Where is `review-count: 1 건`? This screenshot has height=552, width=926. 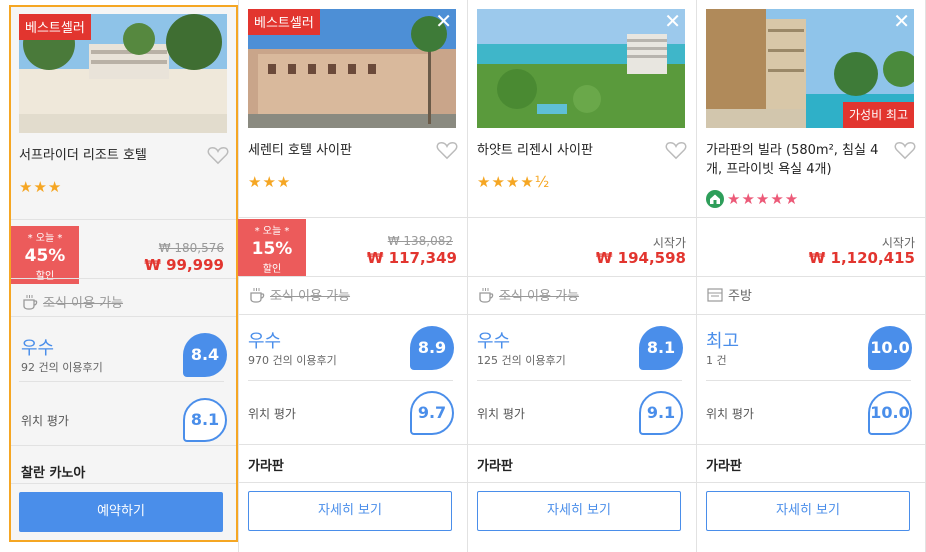 review-count: 1 건 is located at coordinates (716, 360).